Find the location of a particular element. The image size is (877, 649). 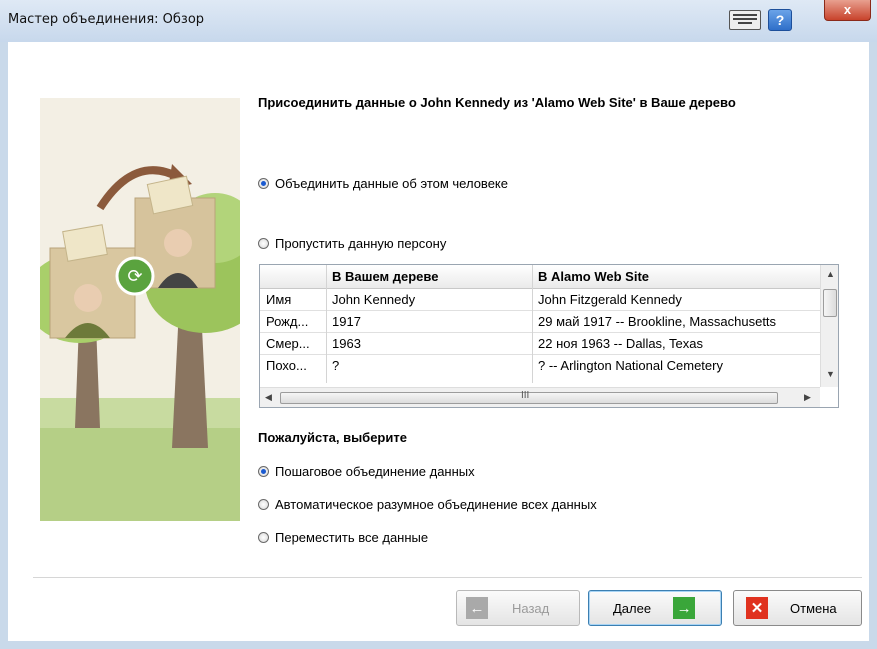

stepwise-merge-label: Пошаговое объединение данных is located at coordinates (375, 471).